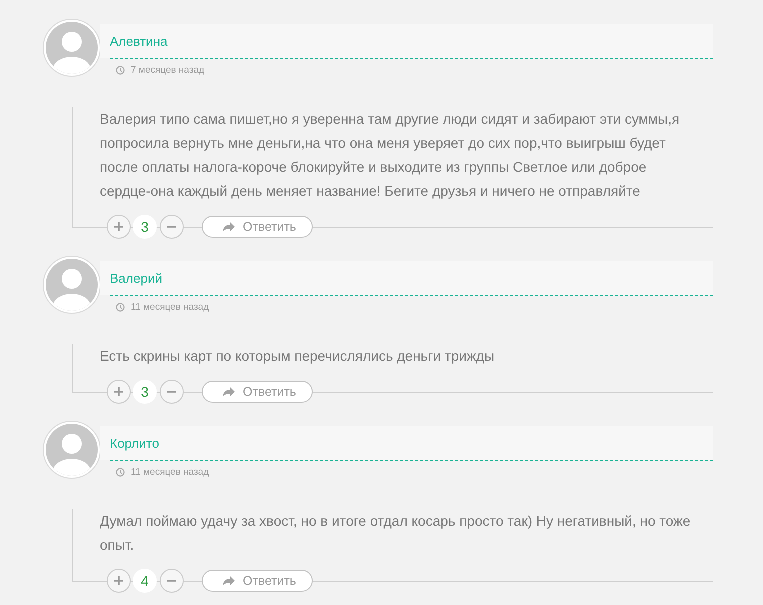 Image resolution: width=763 pixels, height=605 pixels. I want to click on comment-text: Думал поймаю удачу за хвост, но в итоге отдал косарь просто так) Ну негативный, но тоже опыт., so click(395, 533).